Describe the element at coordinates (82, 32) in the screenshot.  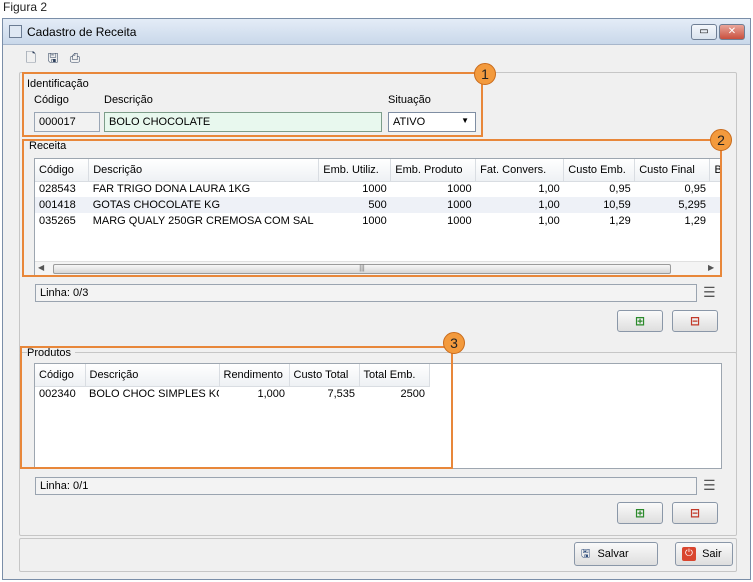
I see `window-title: Cadastro de Receita` at that location.